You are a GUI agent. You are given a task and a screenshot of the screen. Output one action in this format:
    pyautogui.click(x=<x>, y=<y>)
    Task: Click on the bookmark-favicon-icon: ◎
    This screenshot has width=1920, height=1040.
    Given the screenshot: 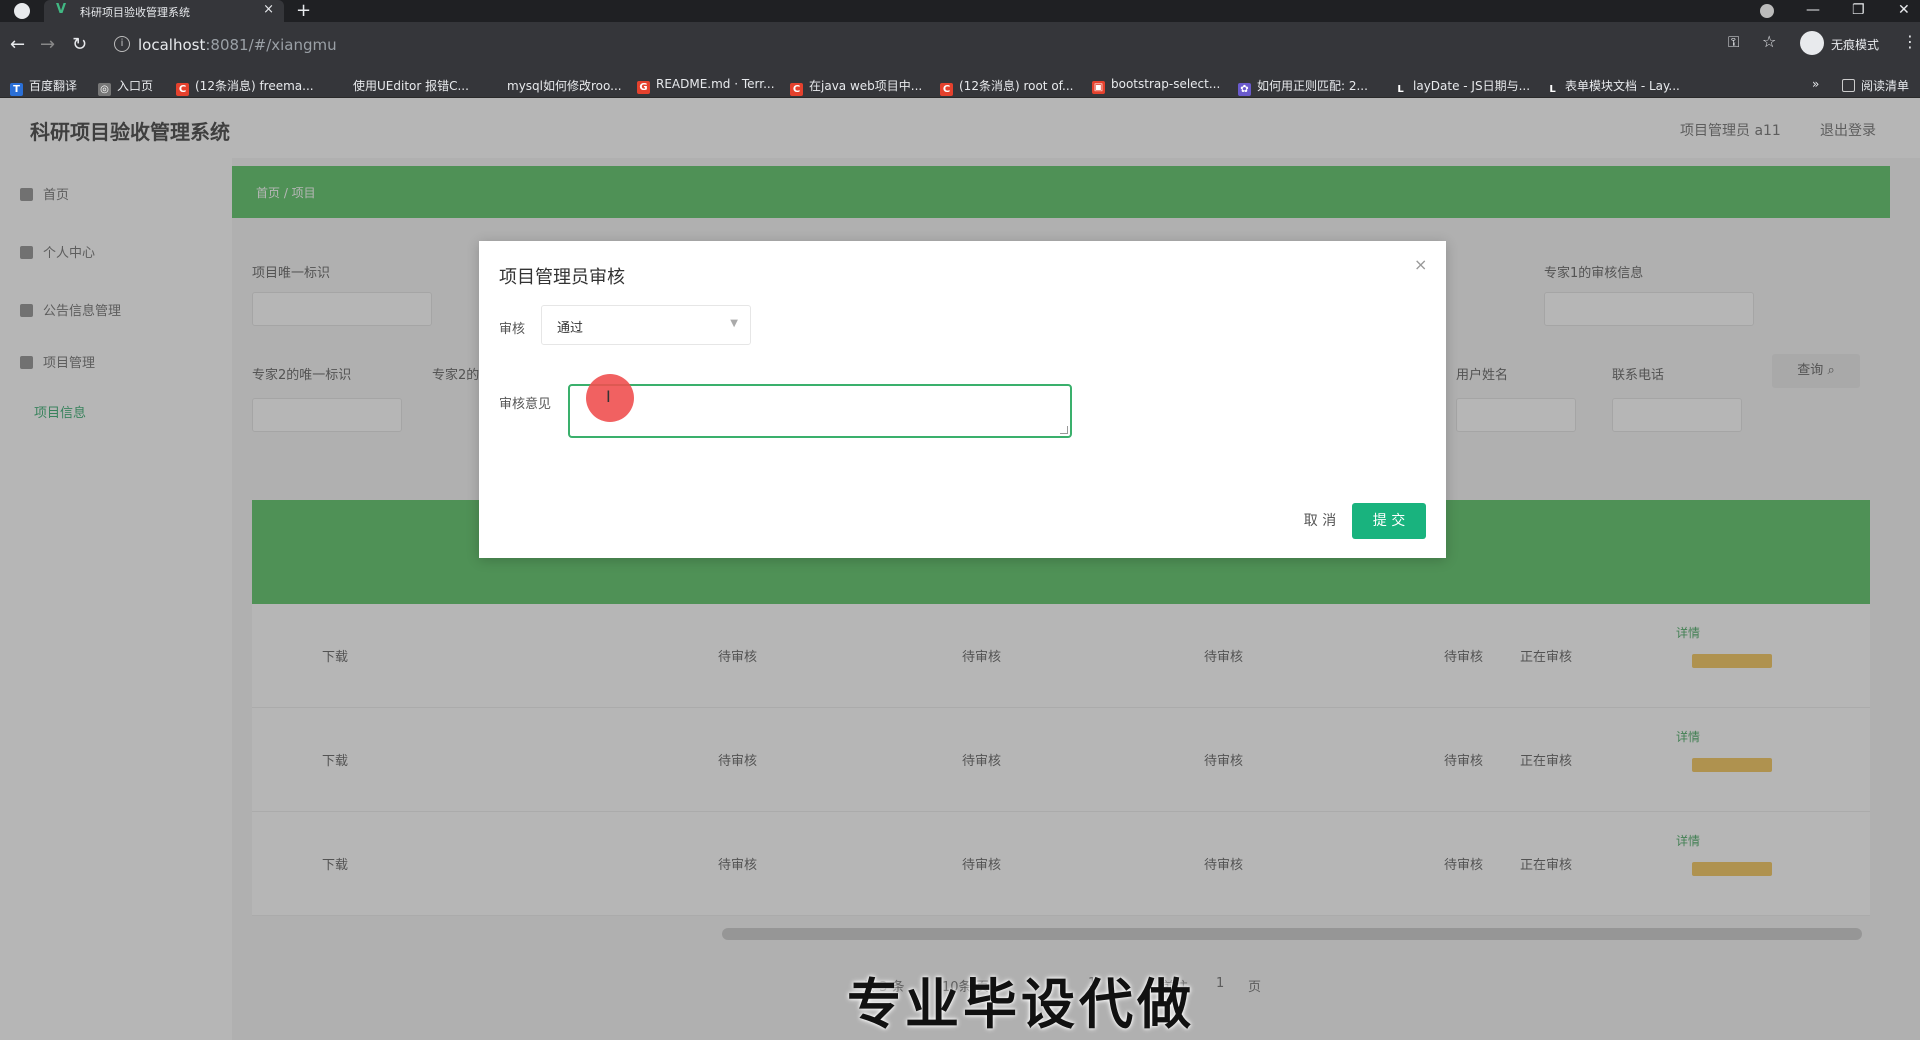 What is the action you would take?
    pyautogui.click(x=104, y=89)
    